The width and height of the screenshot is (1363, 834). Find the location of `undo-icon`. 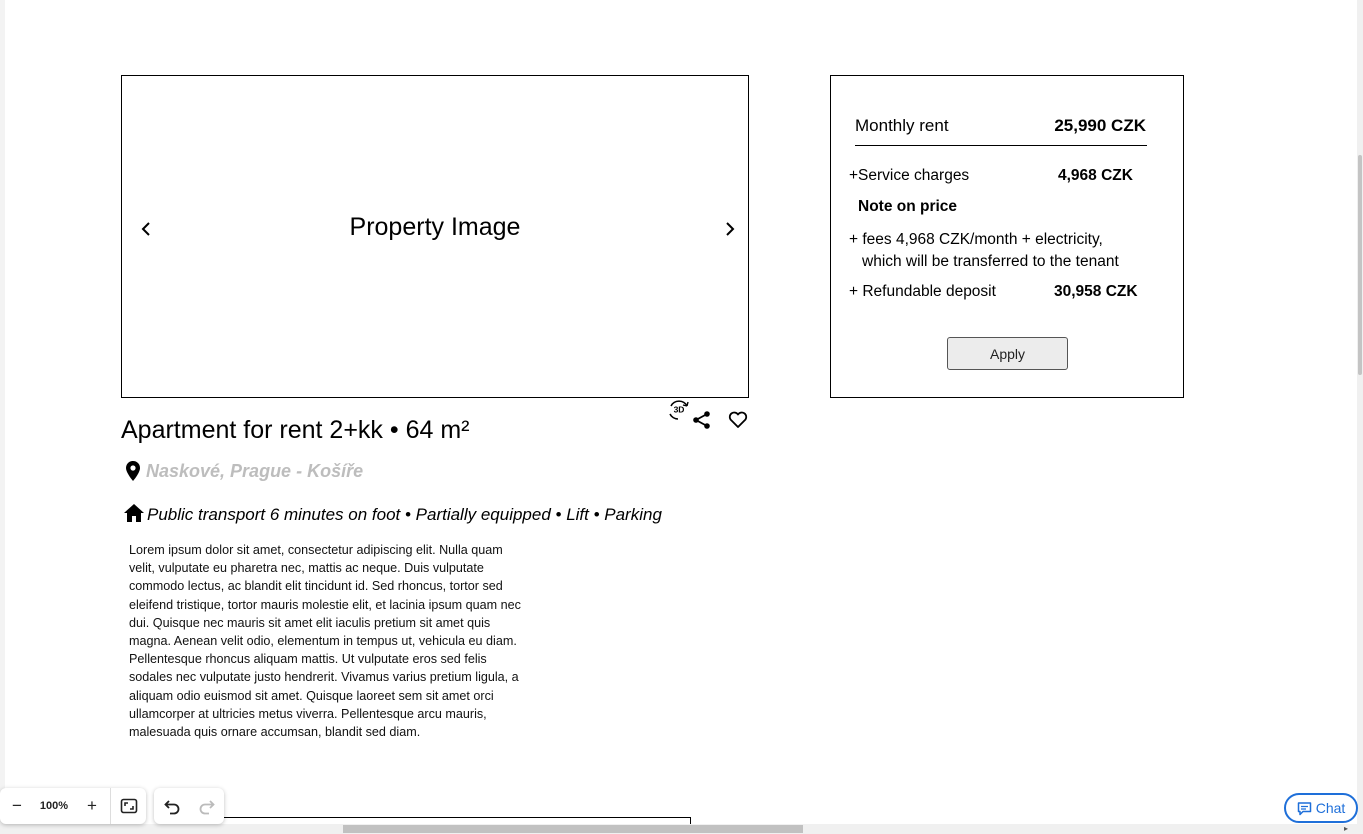

undo-icon is located at coordinates (172, 806).